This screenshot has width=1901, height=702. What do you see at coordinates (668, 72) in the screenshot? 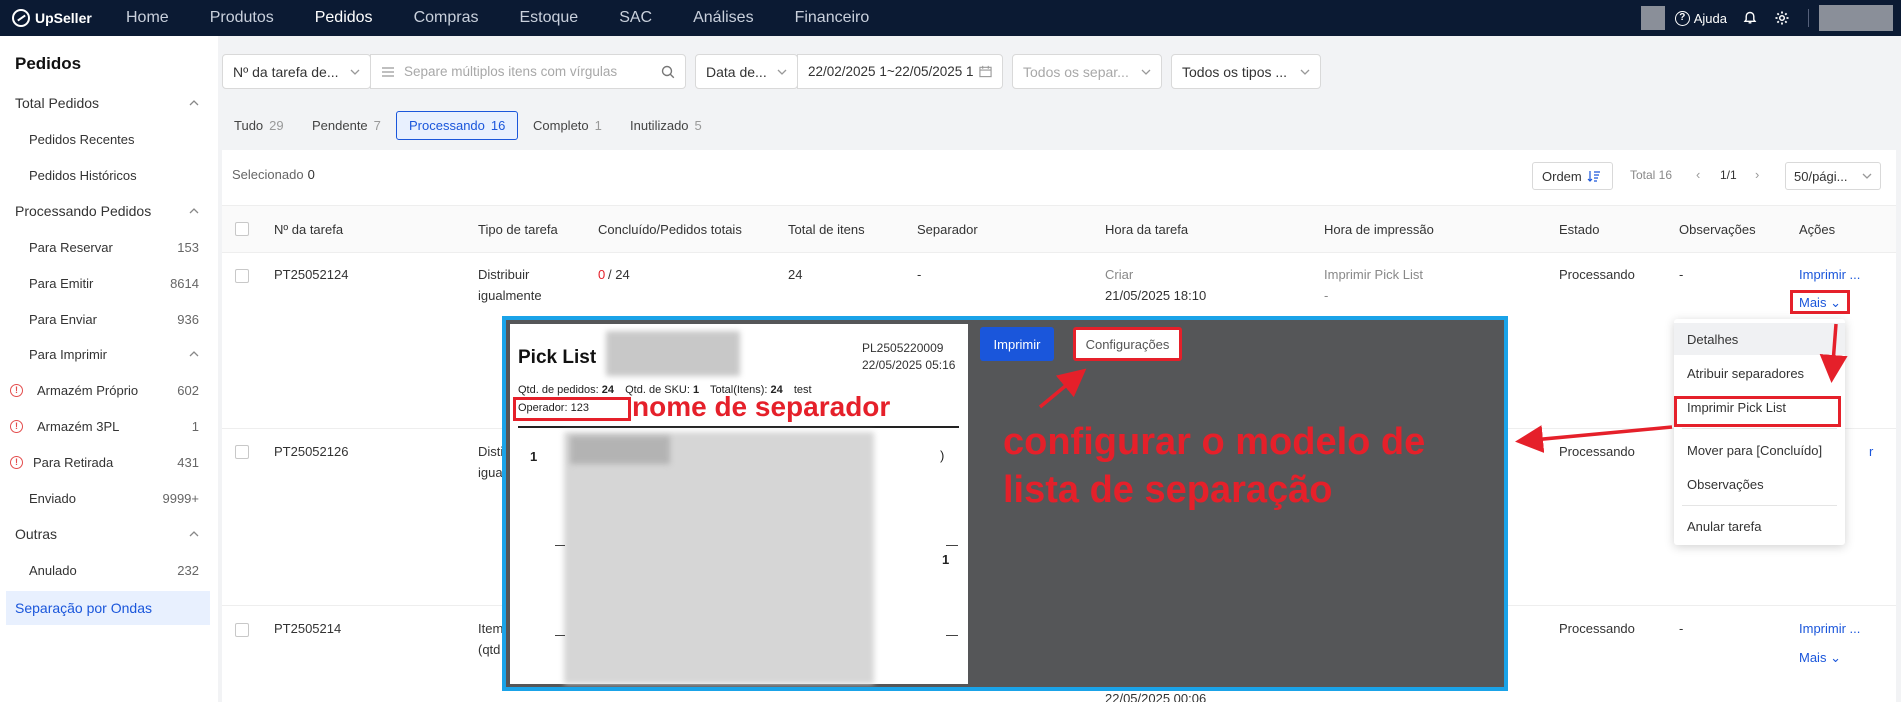
I see `search-icon` at bounding box center [668, 72].